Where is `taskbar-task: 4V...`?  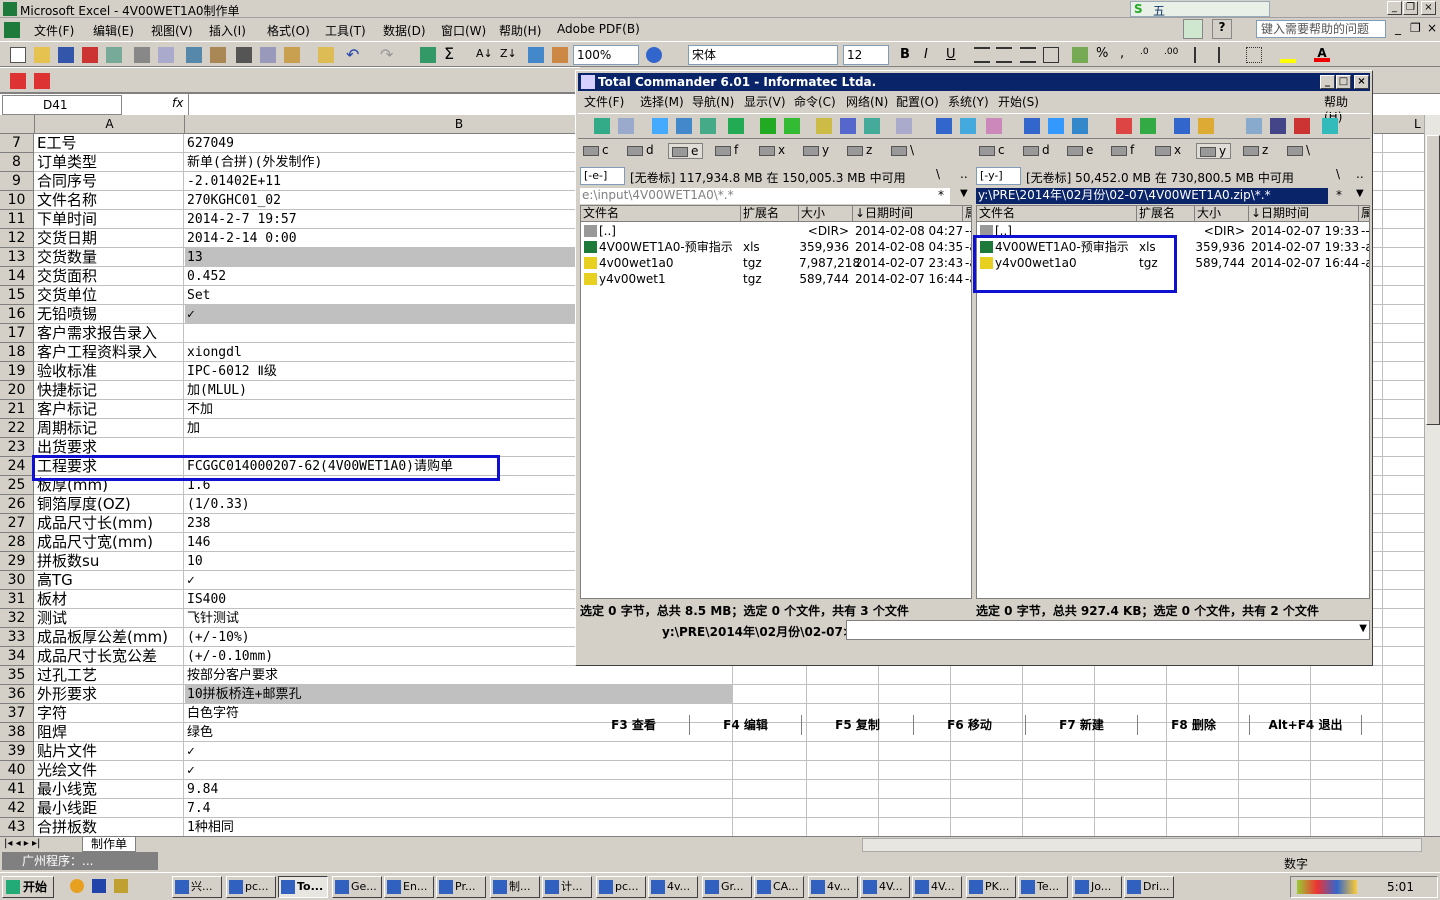
taskbar-task: 4V... is located at coordinates (937, 887).